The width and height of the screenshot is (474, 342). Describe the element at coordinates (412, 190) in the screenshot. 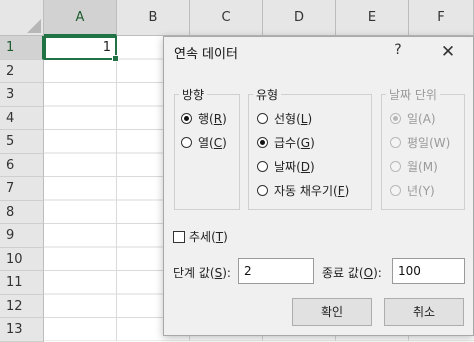

I see `date-unit-year-radio: 년(Y)` at that location.